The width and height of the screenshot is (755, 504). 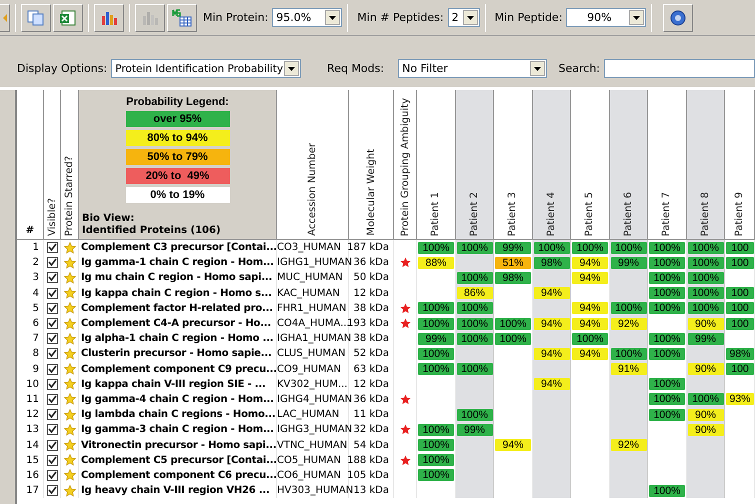 What do you see at coordinates (30, 308) in the screenshot?
I see `row-number: 5` at bounding box center [30, 308].